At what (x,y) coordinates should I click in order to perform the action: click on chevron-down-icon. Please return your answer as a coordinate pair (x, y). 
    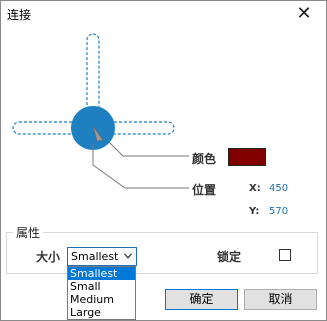
    Looking at the image, I should click on (128, 256).